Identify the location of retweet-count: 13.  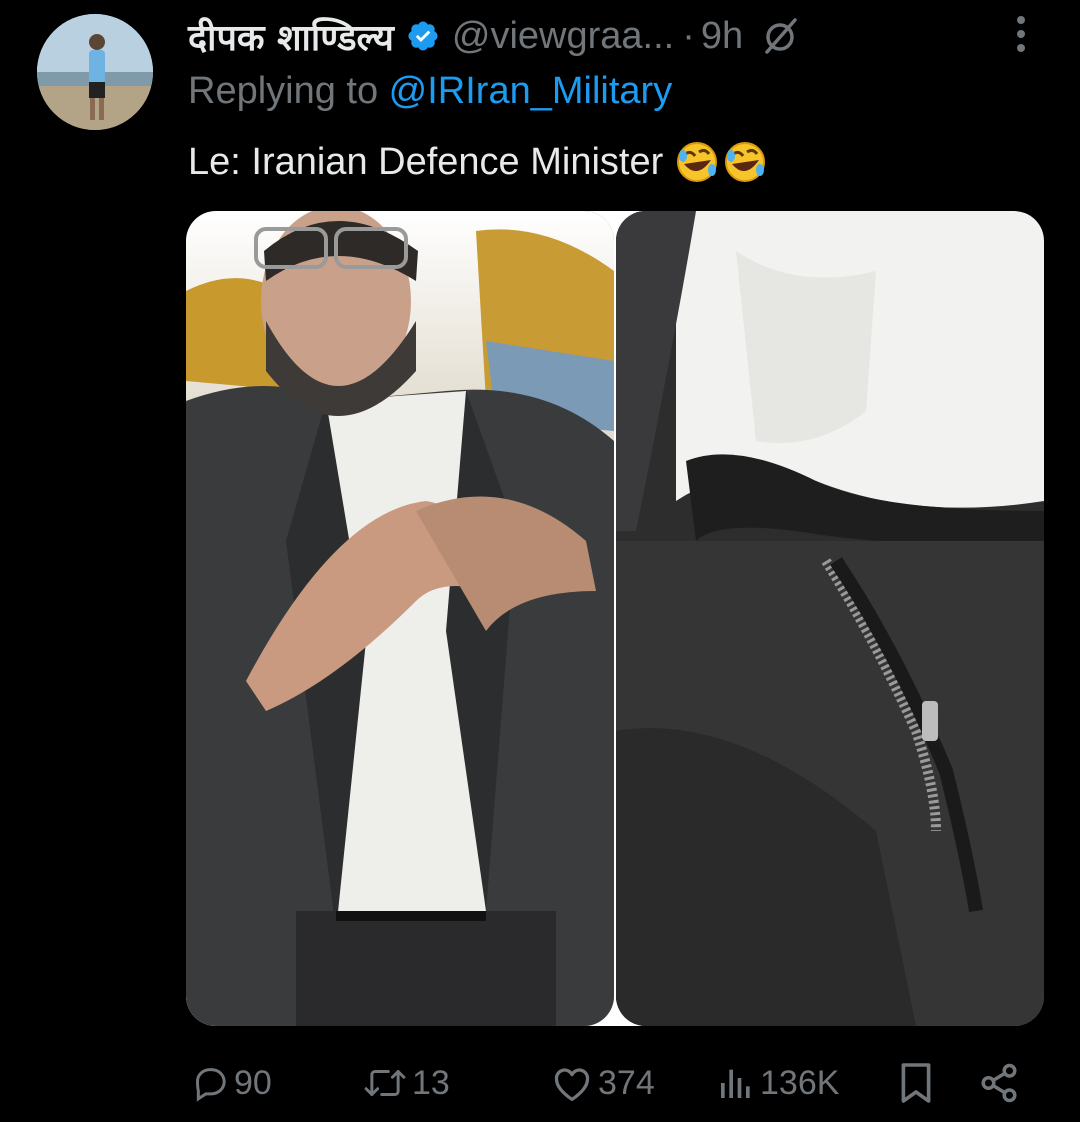
(431, 1082).